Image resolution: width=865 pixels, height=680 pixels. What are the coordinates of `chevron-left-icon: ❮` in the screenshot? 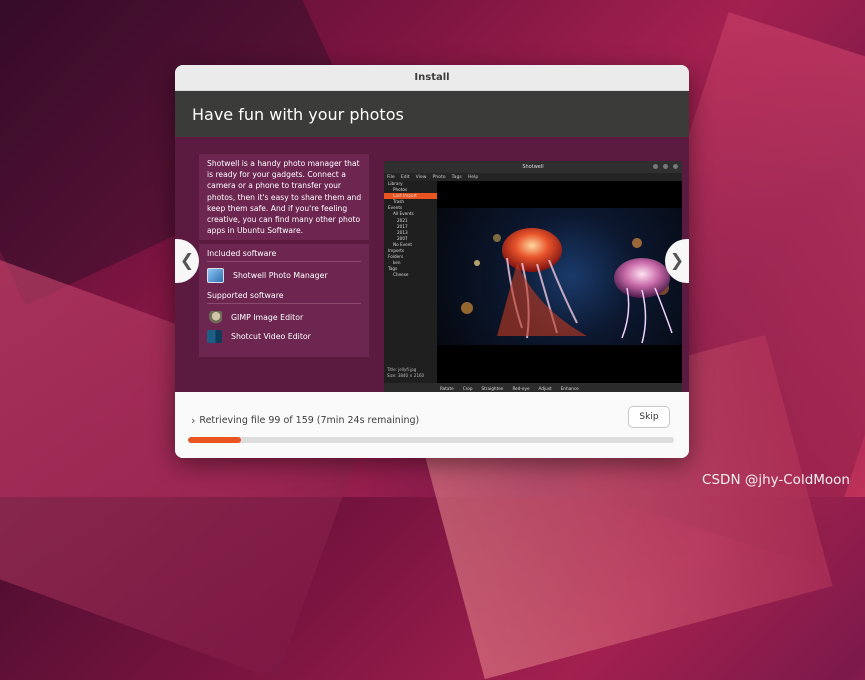 It's located at (187, 261).